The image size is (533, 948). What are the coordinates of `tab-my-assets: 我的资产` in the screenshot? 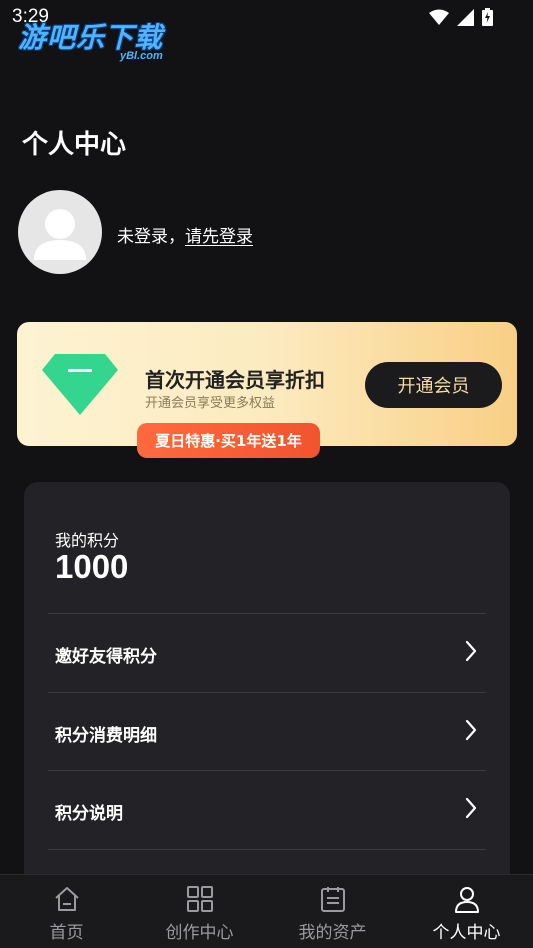 It's located at (332, 911).